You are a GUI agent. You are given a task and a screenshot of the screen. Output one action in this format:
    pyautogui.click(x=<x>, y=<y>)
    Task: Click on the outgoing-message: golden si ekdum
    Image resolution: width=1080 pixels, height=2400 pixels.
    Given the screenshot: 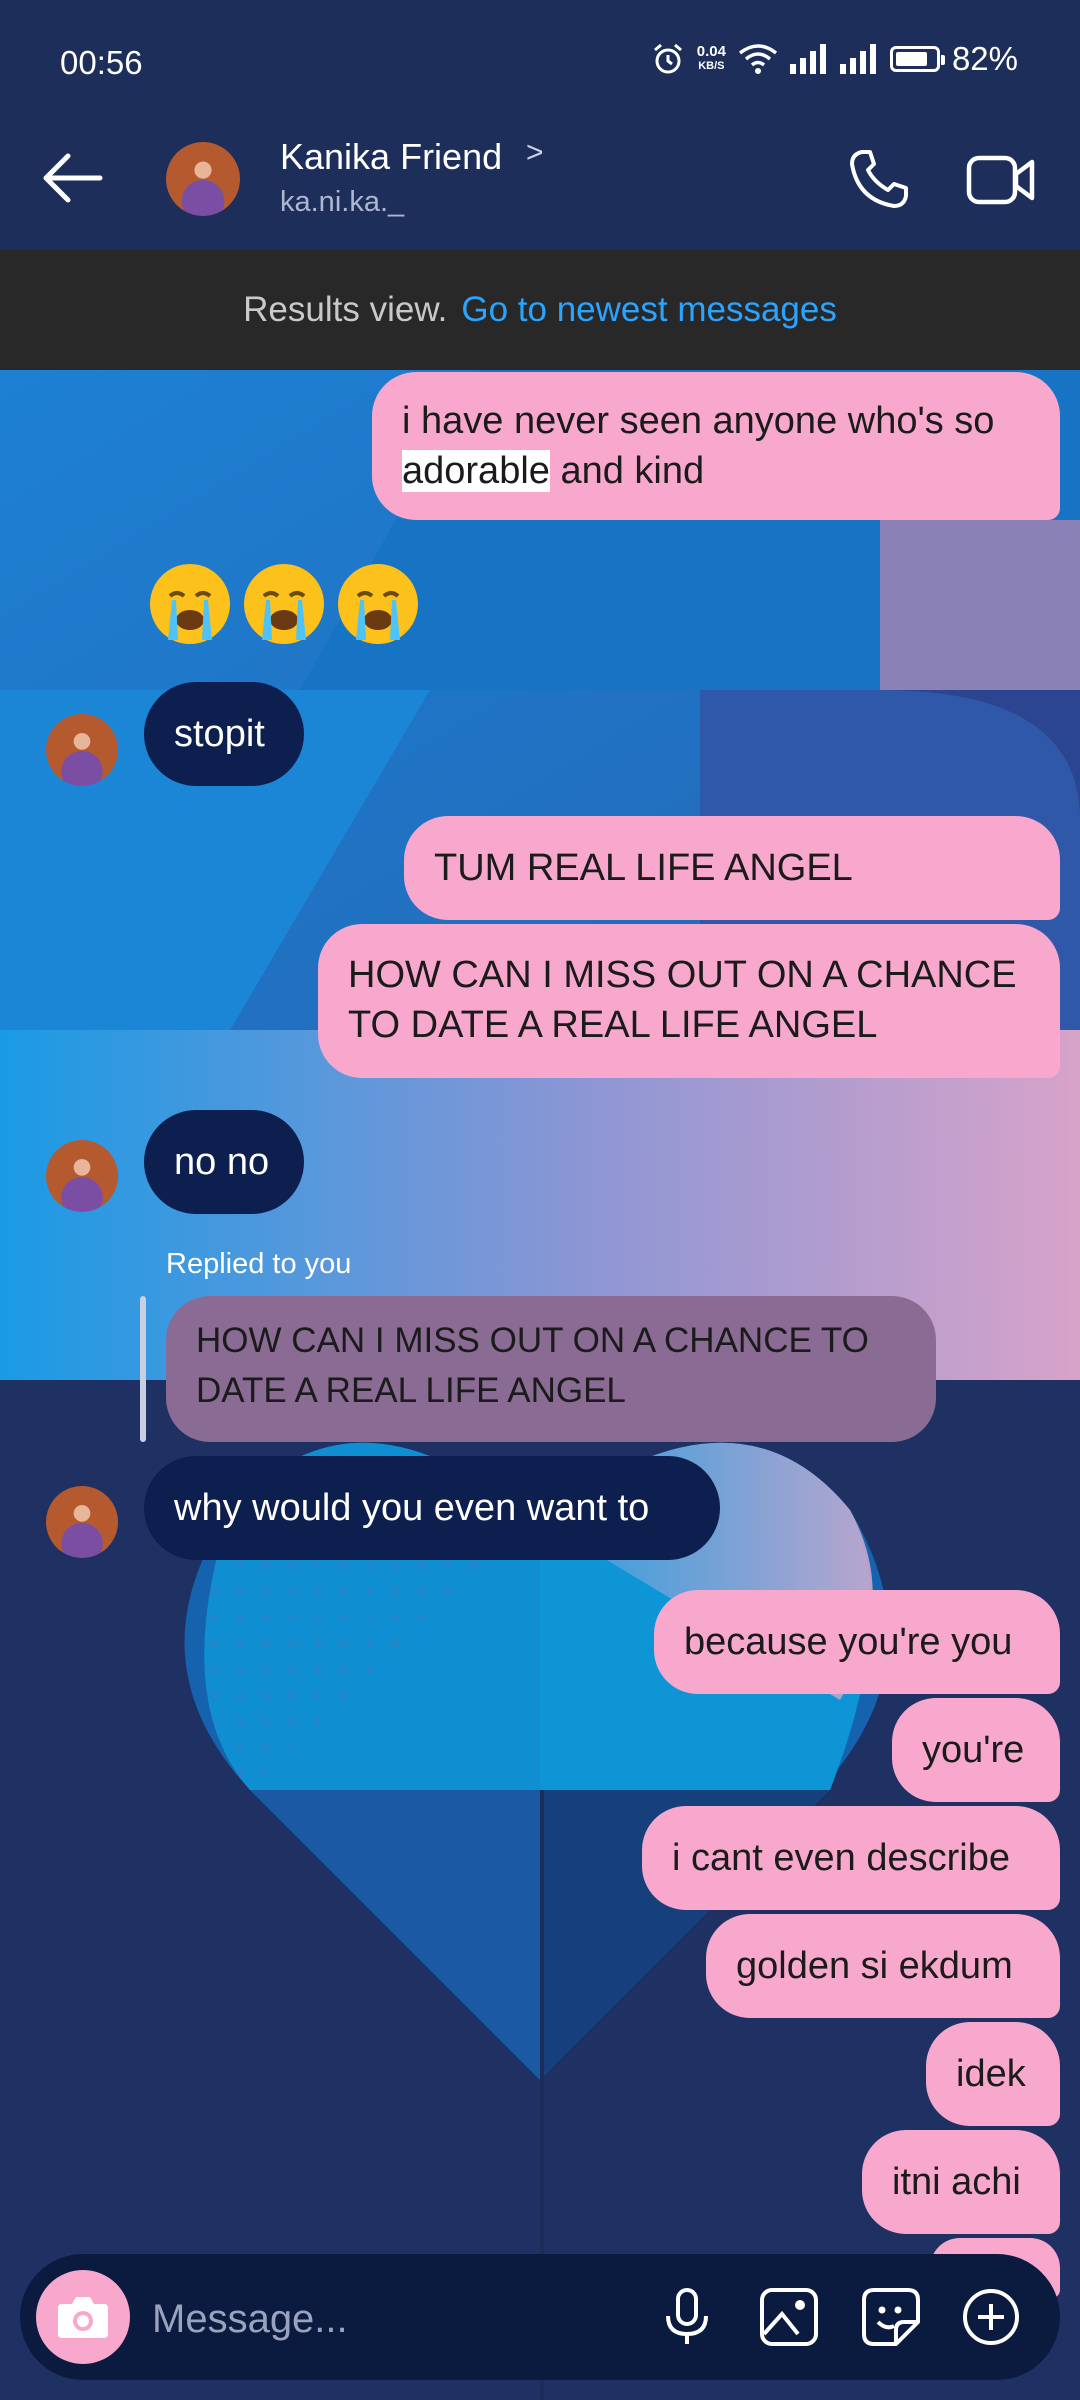 What is the action you would take?
    pyautogui.click(x=883, y=1966)
    